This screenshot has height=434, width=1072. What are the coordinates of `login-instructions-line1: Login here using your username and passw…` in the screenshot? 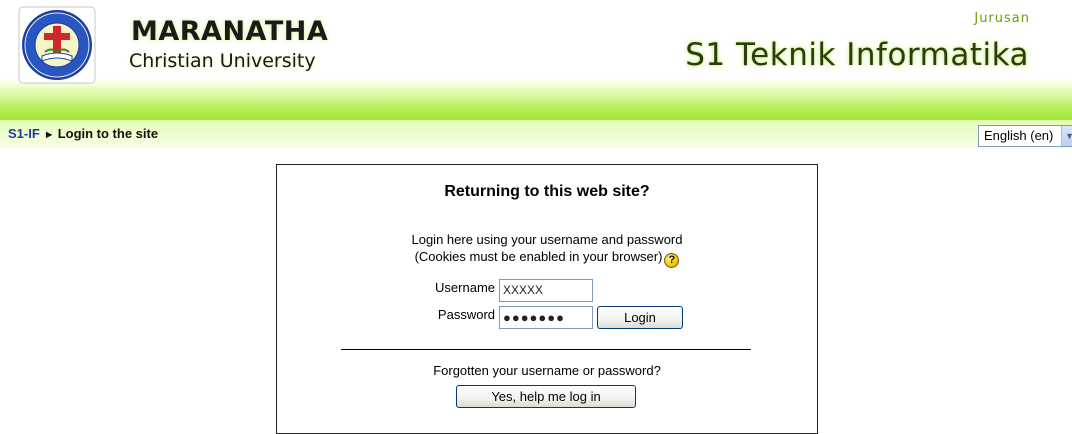 It's located at (547, 239).